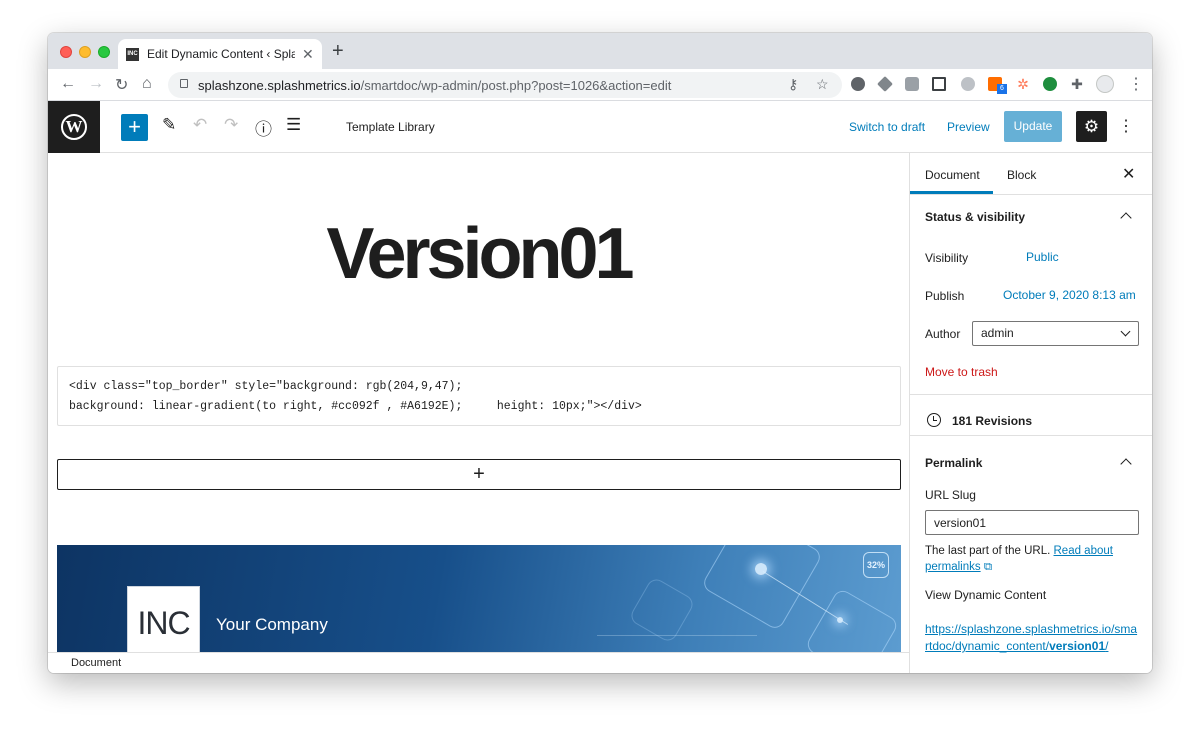 Image resolution: width=1200 pixels, height=738 pixels. What do you see at coordinates (1105, 84) in the screenshot?
I see `profile-avatar` at bounding box center [1105, 84].